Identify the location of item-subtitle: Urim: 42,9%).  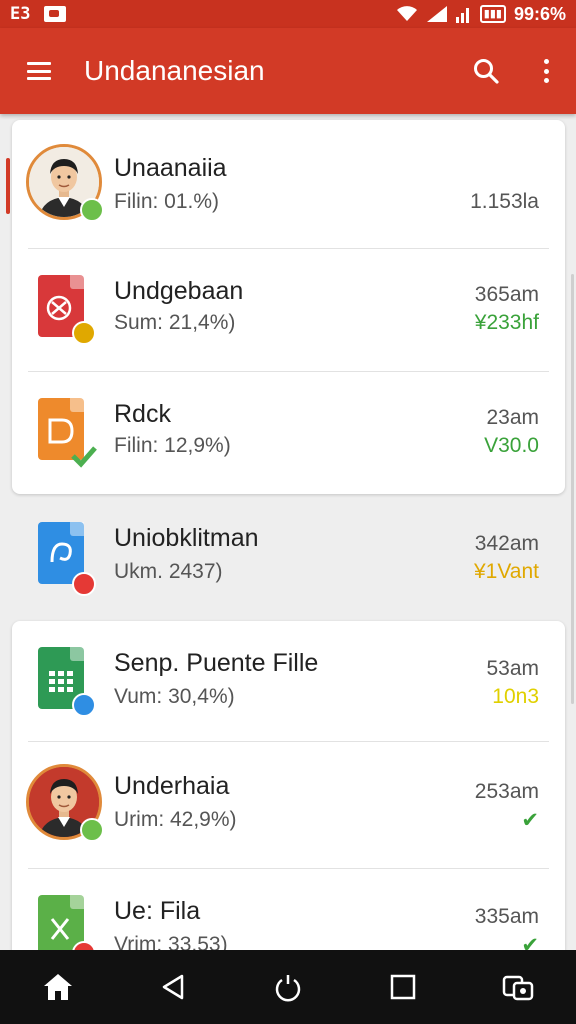
(175, 819).